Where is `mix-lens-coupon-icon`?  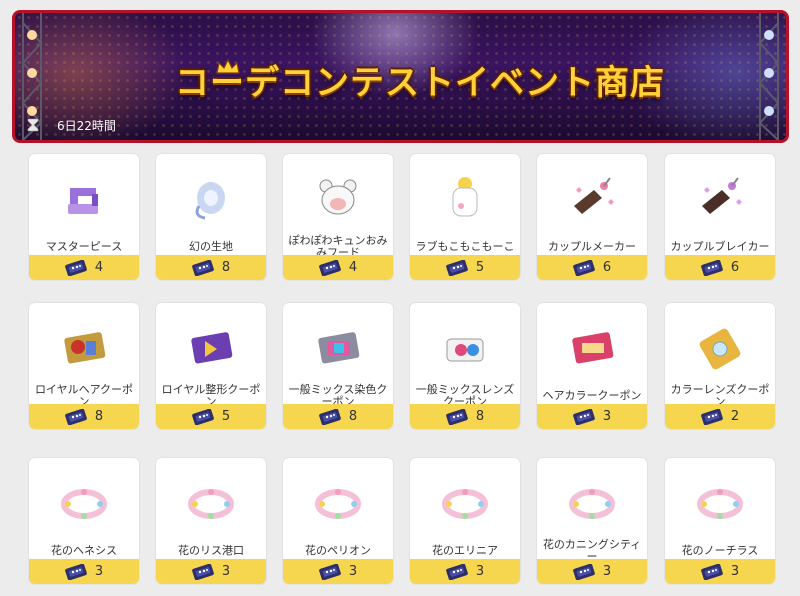
mix-lens-coupon-icon is located at coordinates (465, 350).